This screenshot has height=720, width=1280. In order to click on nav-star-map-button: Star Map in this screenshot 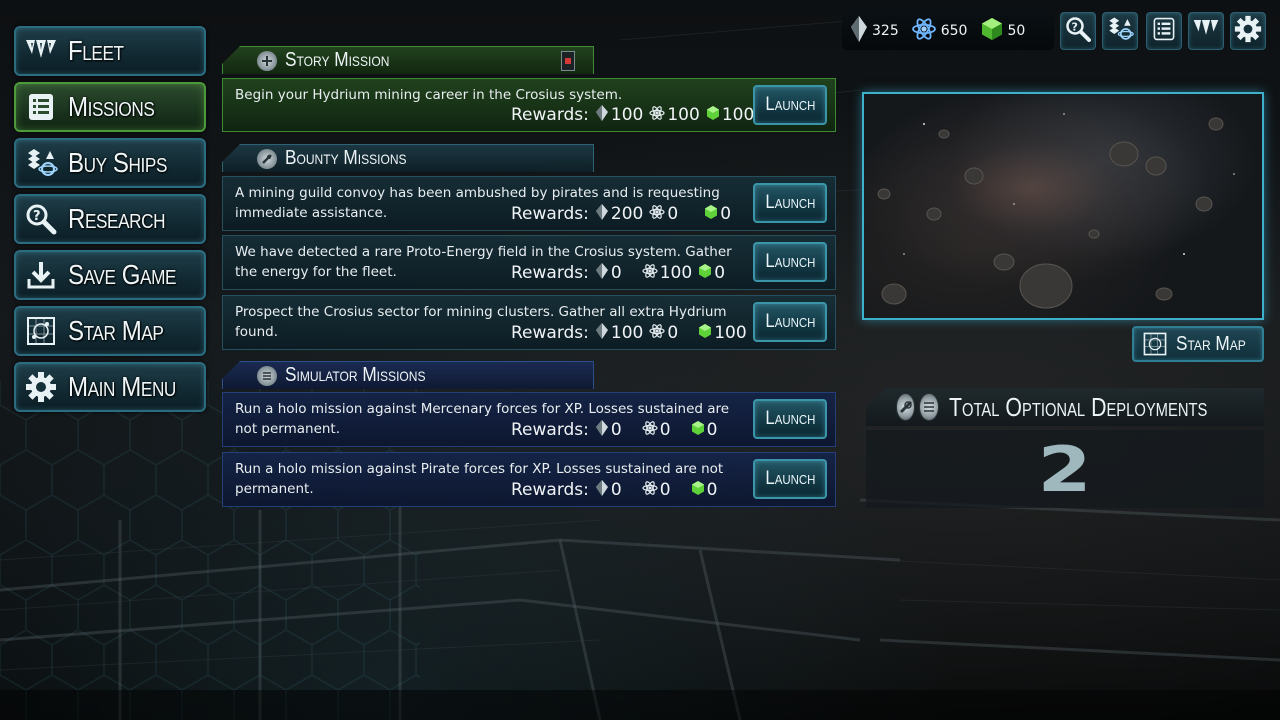, I will do `click(110, 331)`.